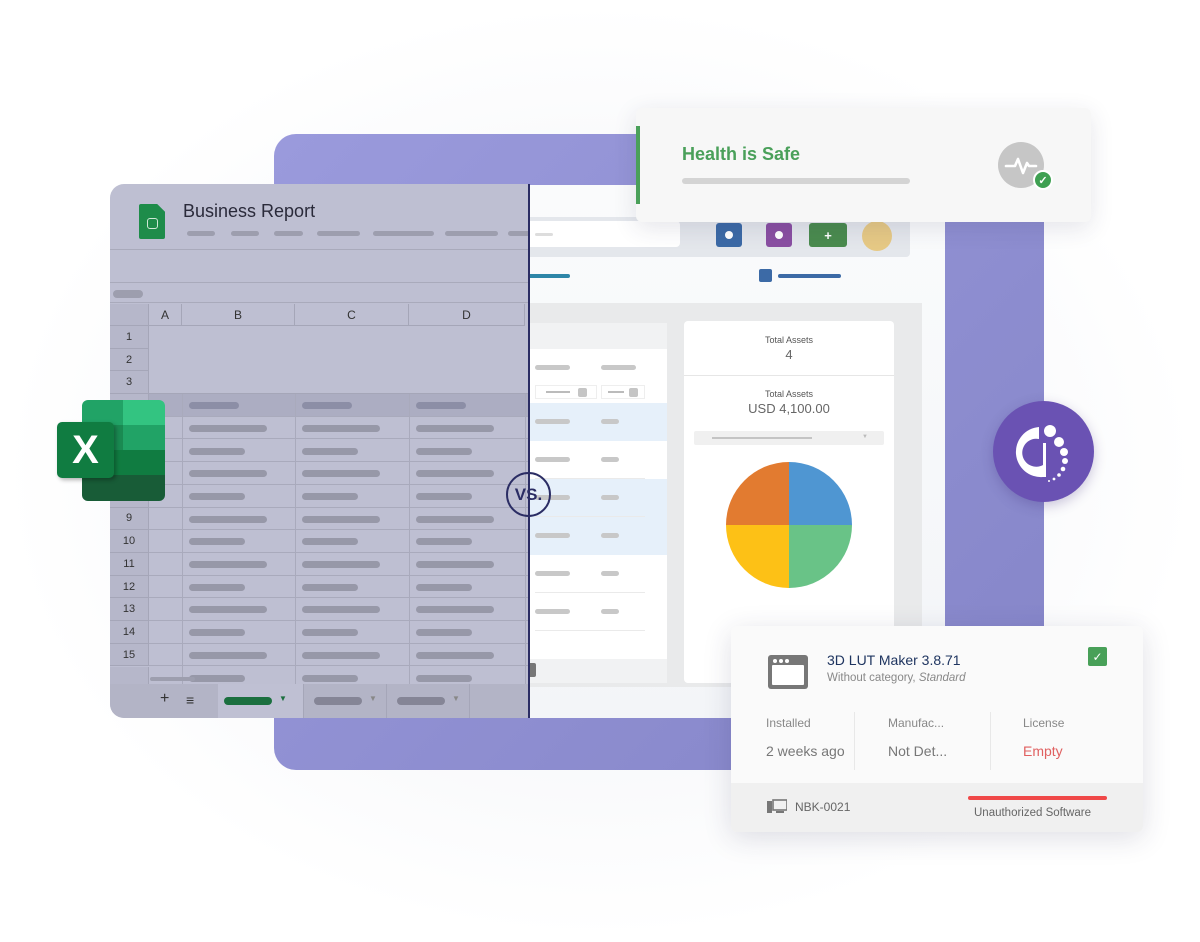  What do you see at coordinates (373, 698) in the screenshot?
I see `chevron-down-icon: ▼` at bounding box center [373, 698].